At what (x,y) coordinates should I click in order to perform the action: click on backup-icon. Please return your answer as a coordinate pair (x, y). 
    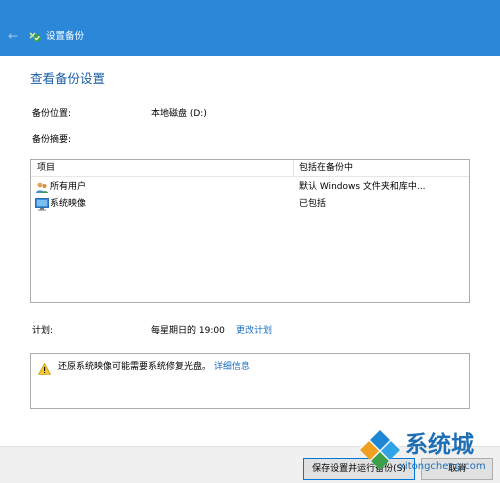
    Looking at the image, I should click on (35, 37).